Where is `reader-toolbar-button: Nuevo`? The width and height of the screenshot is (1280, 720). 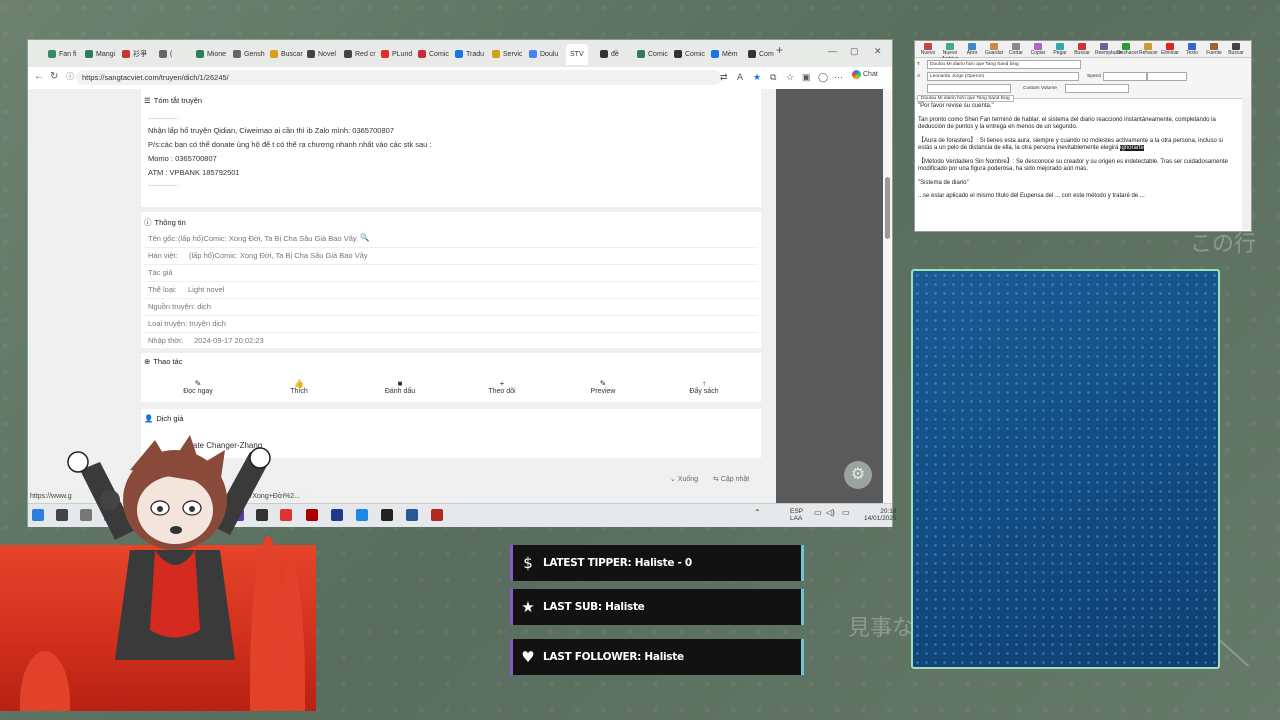 reader-toolbar-button: Nuevo is located at coordinates (928, 49).